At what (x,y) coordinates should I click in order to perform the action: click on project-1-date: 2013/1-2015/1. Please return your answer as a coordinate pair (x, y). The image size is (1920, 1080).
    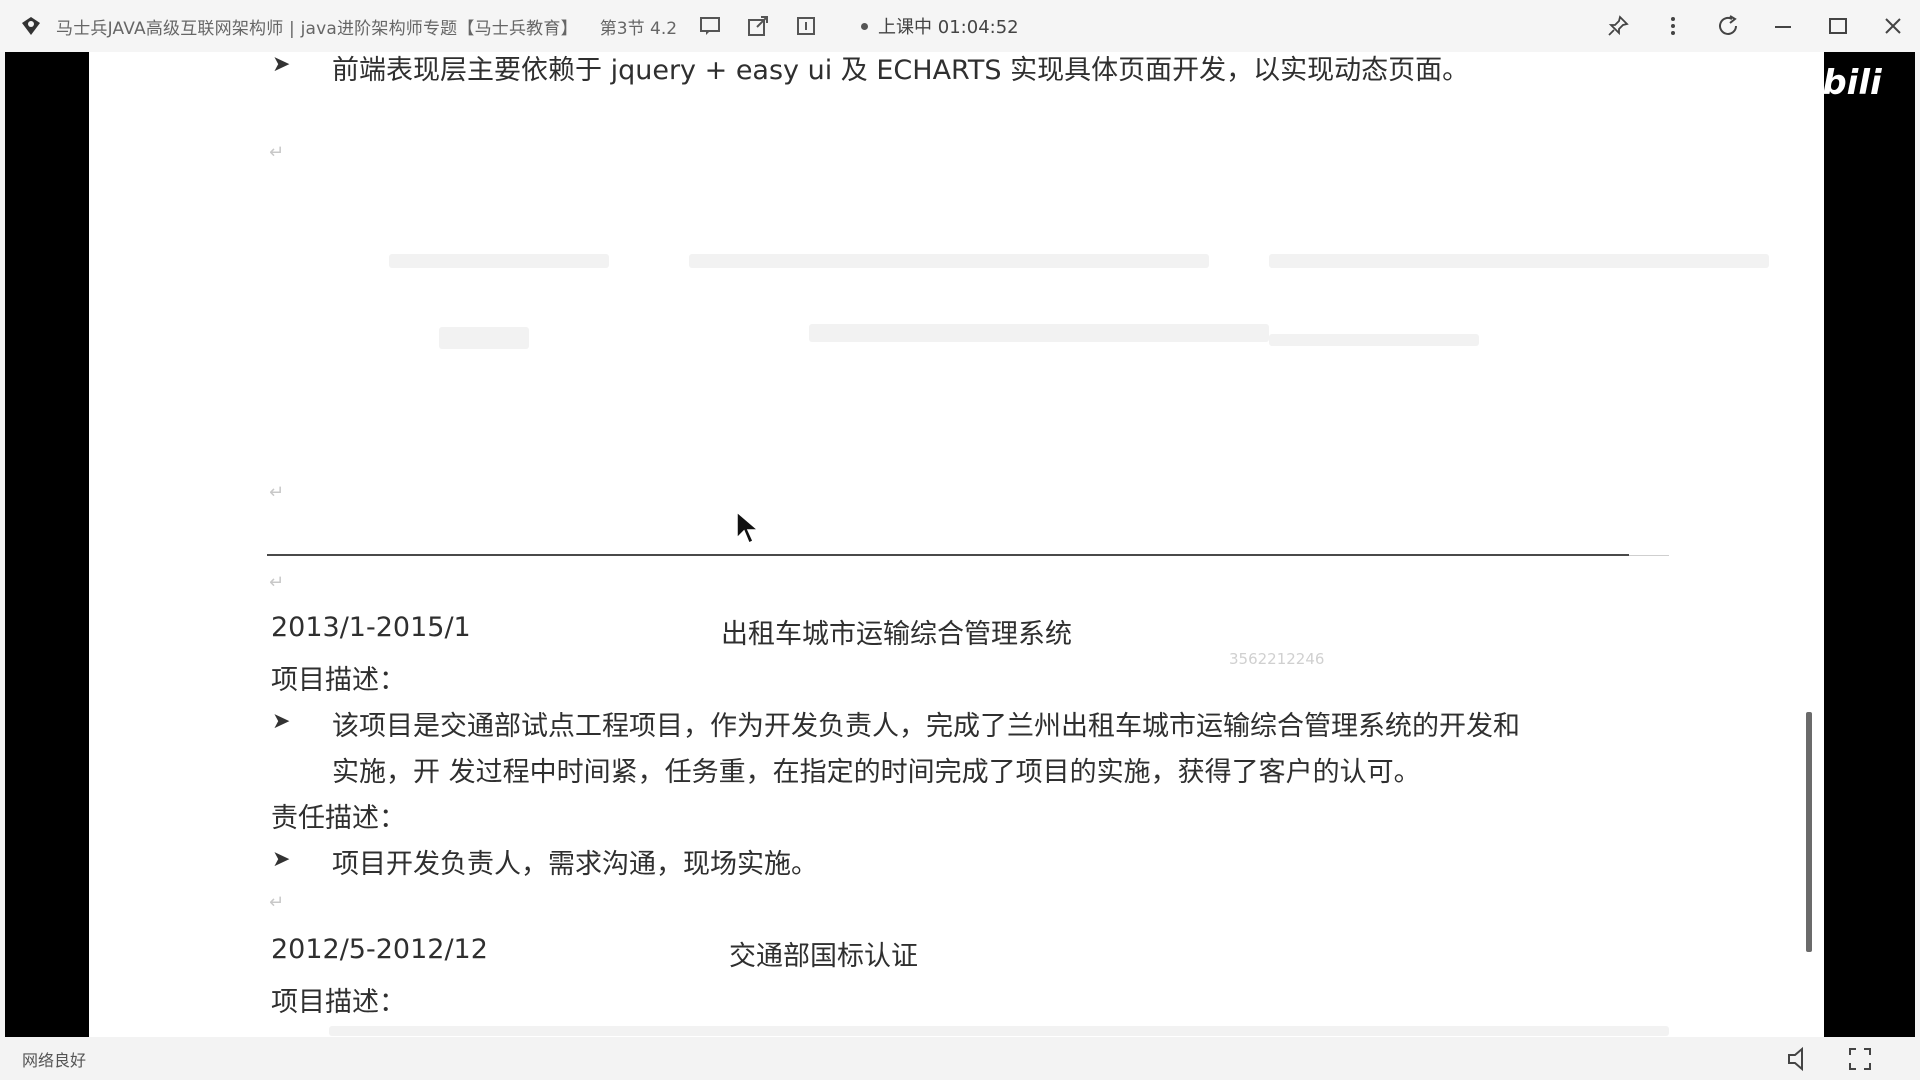
    Looking at the image, I should click on (371, 627).